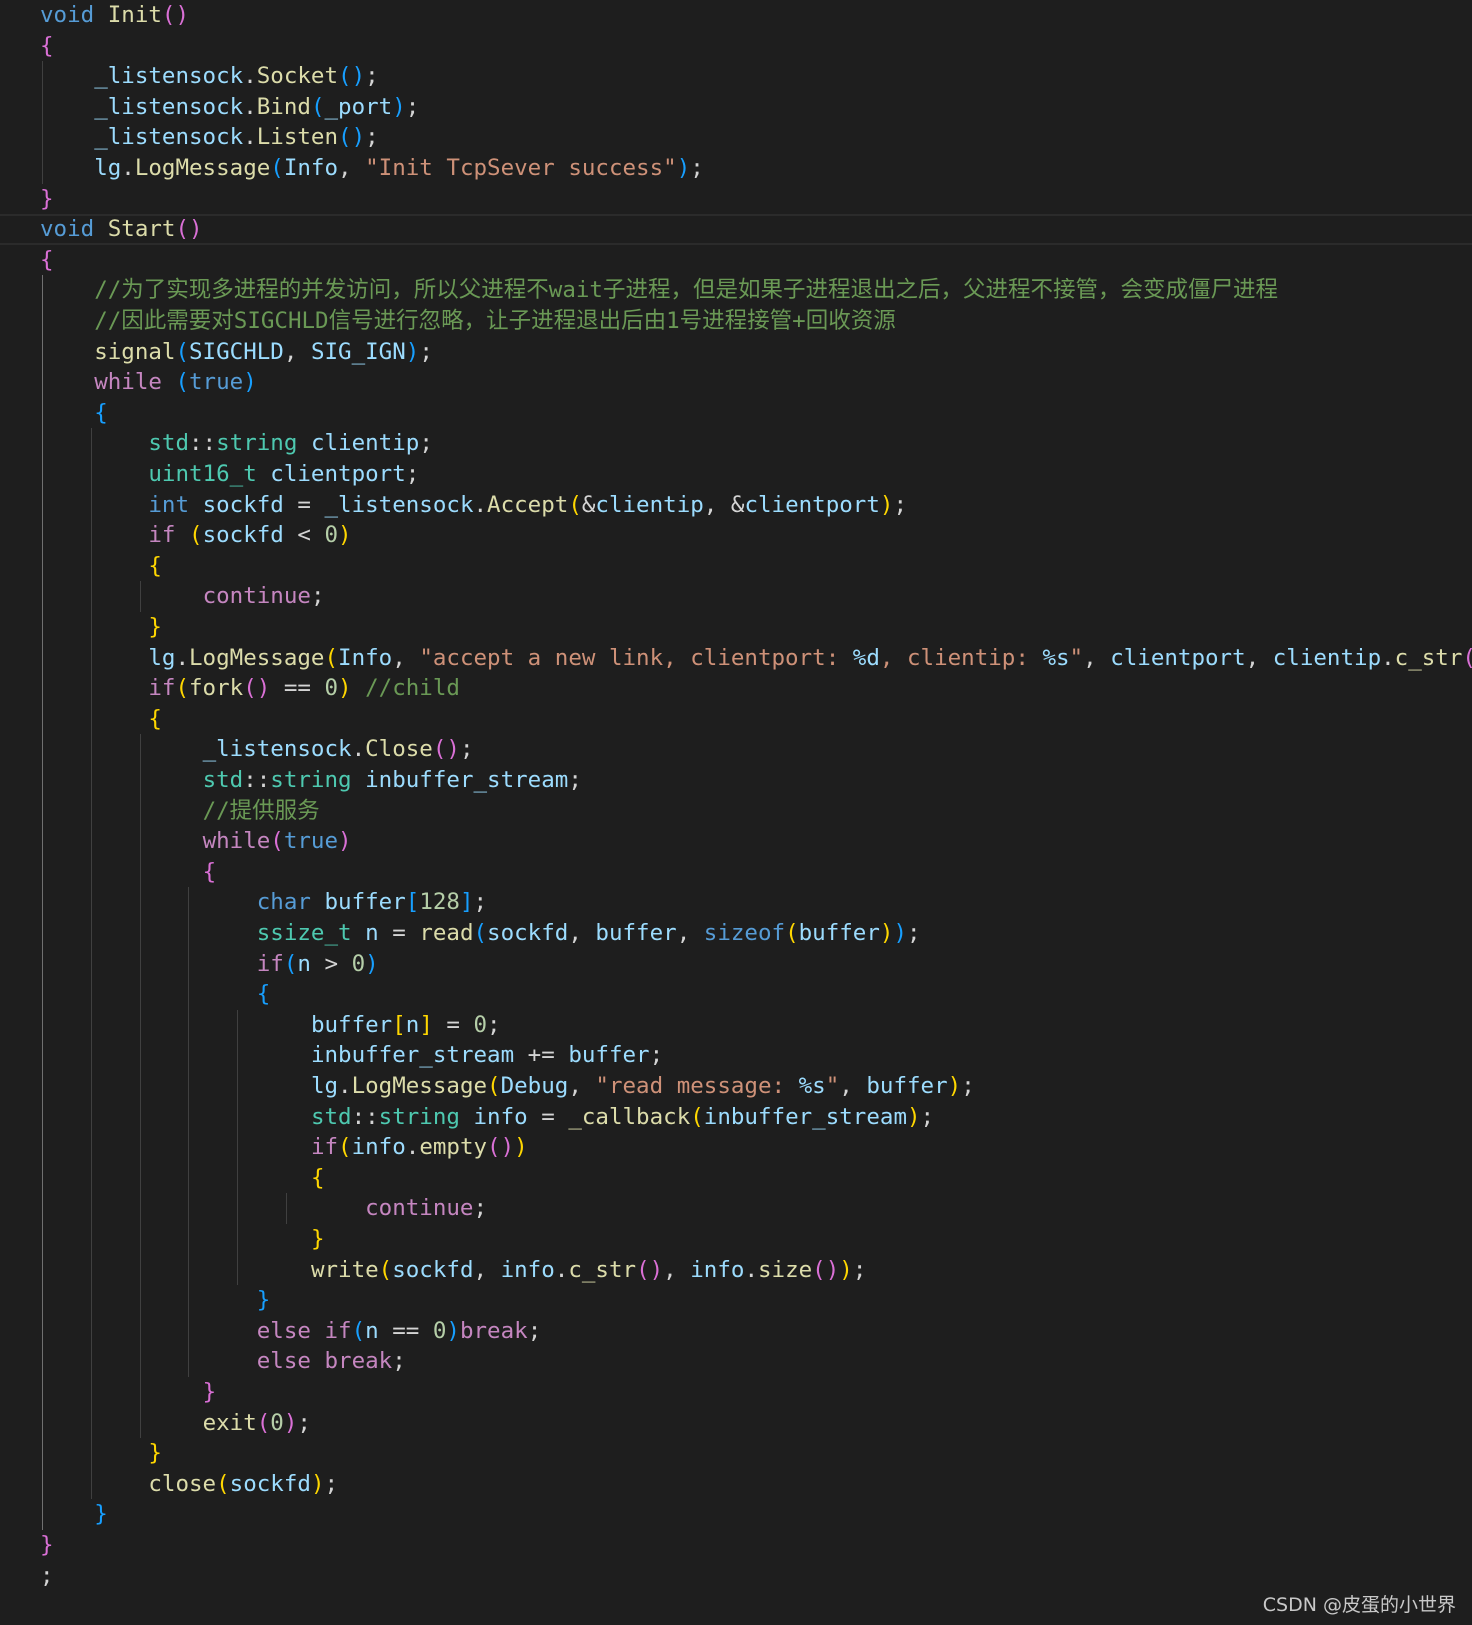 Image resolution: width=1472 pixels, height=1625 pixels. What do you see at coordinates (736, 964) in the screenshot?
I see `code-line: if(n > 0)` at bounding box center [736, 964].